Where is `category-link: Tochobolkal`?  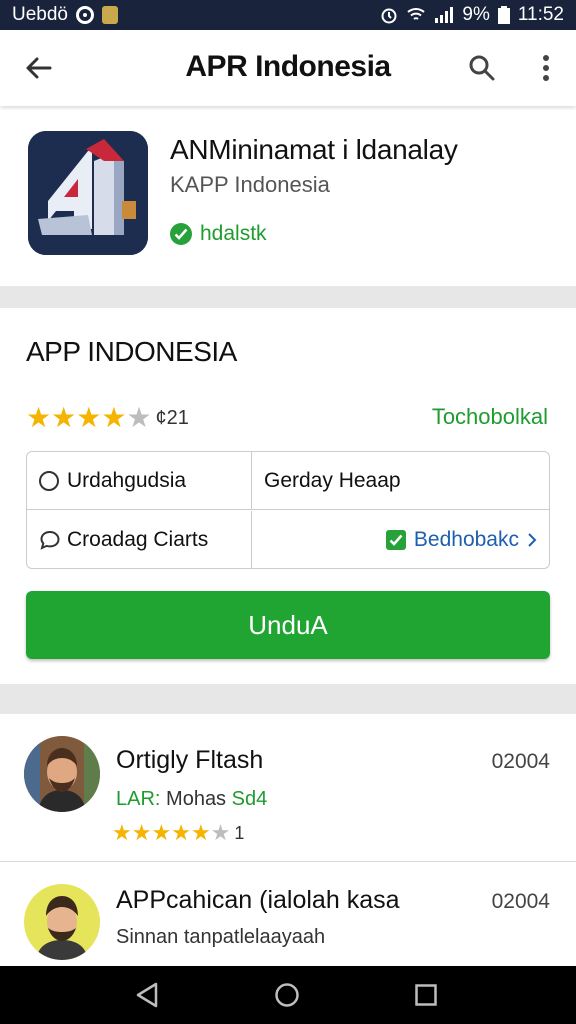
category-link: Tochobolkal is located at coordinates (490, 417).